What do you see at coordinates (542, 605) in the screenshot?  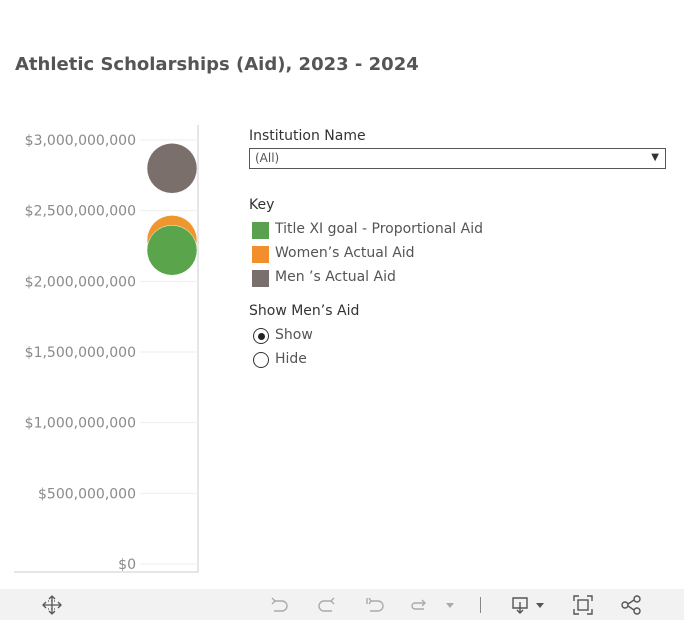 I see `download-dropdown-icon` at bounding box center [542, 605].